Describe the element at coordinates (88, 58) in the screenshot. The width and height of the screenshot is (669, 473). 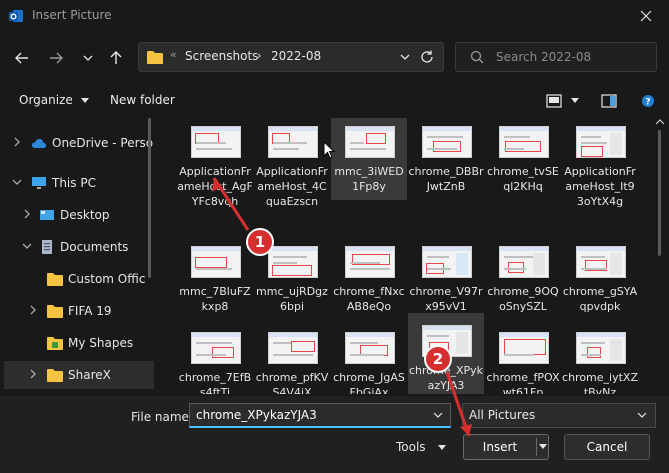
I see `recent-locations-button` at that location.